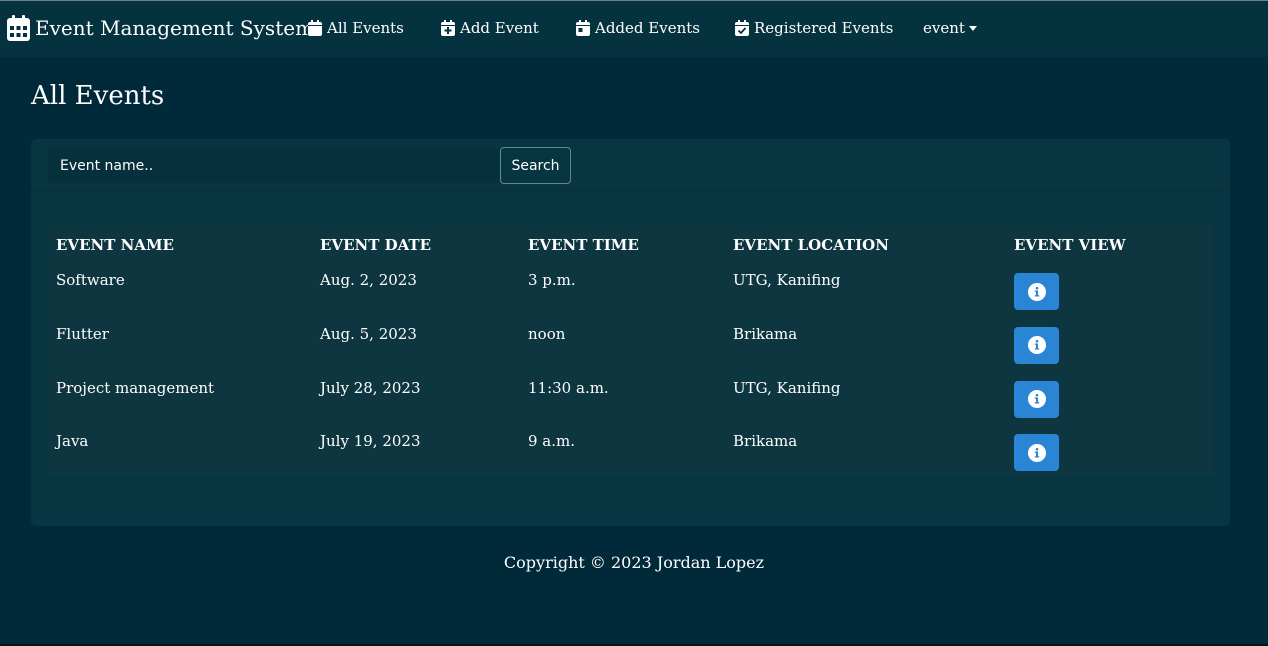 This screenshot has height=646, width=1268. Describe the element at coordinates (622, 452) in the screenshot. I see `event-time-cell: 9 a.m.` at that location.